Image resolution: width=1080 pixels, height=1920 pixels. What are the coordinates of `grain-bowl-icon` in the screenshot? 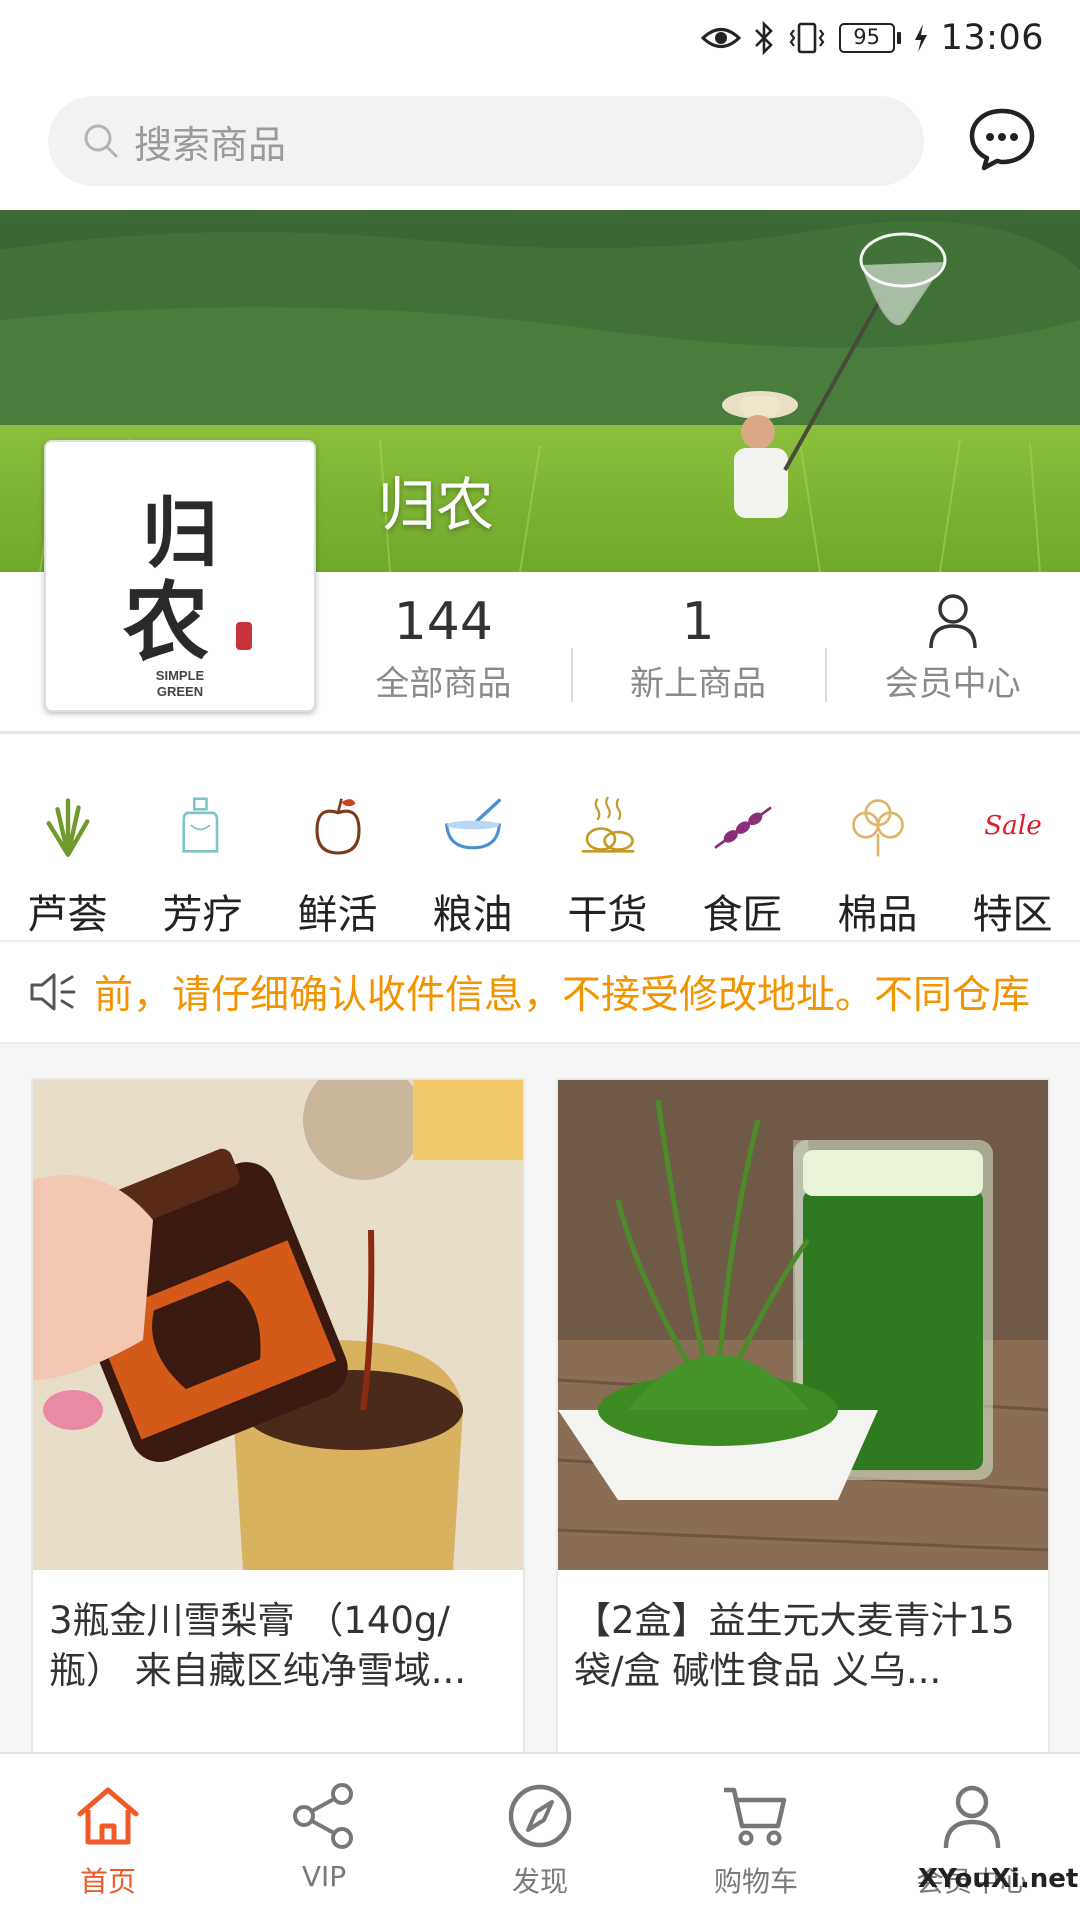 It's located at (472, 824).